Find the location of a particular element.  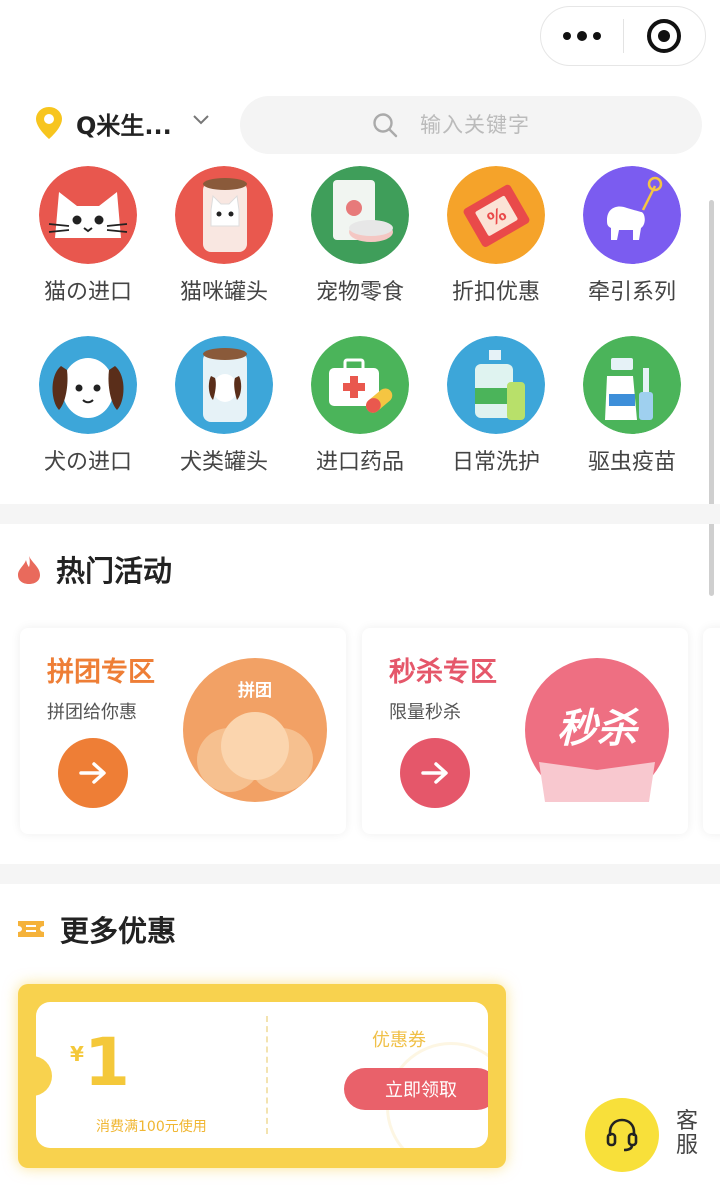

flash-sale-go-button is located at coordinates (435, 773).